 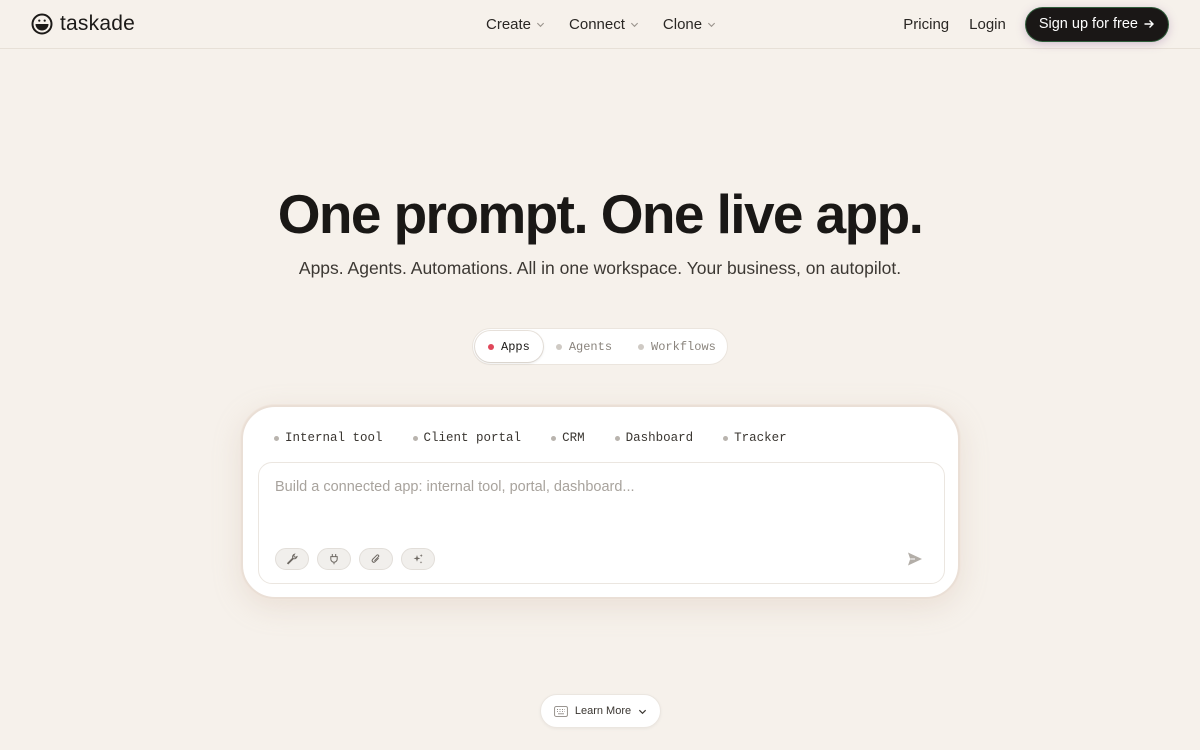 I want to click on sparkles-icon, so click(x=418, y=559).